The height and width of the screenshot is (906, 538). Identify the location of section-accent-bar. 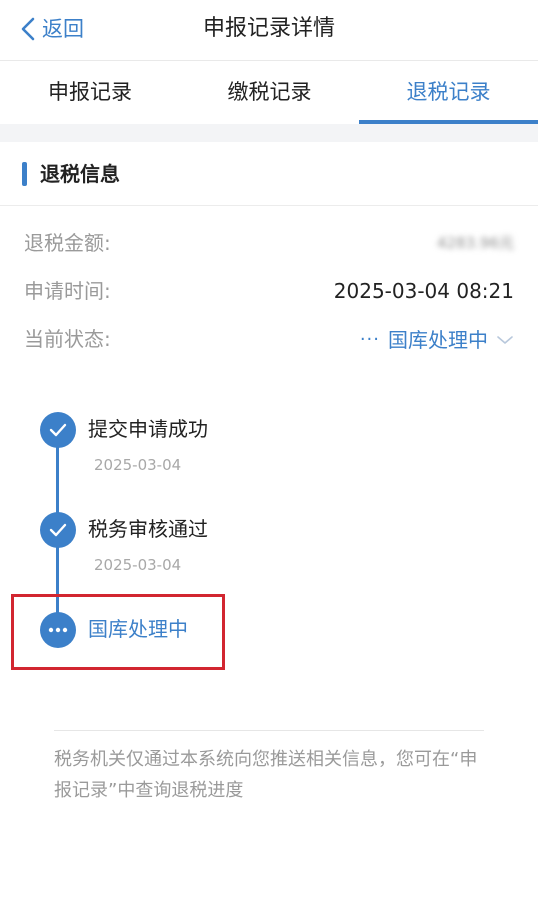
(24, 174).